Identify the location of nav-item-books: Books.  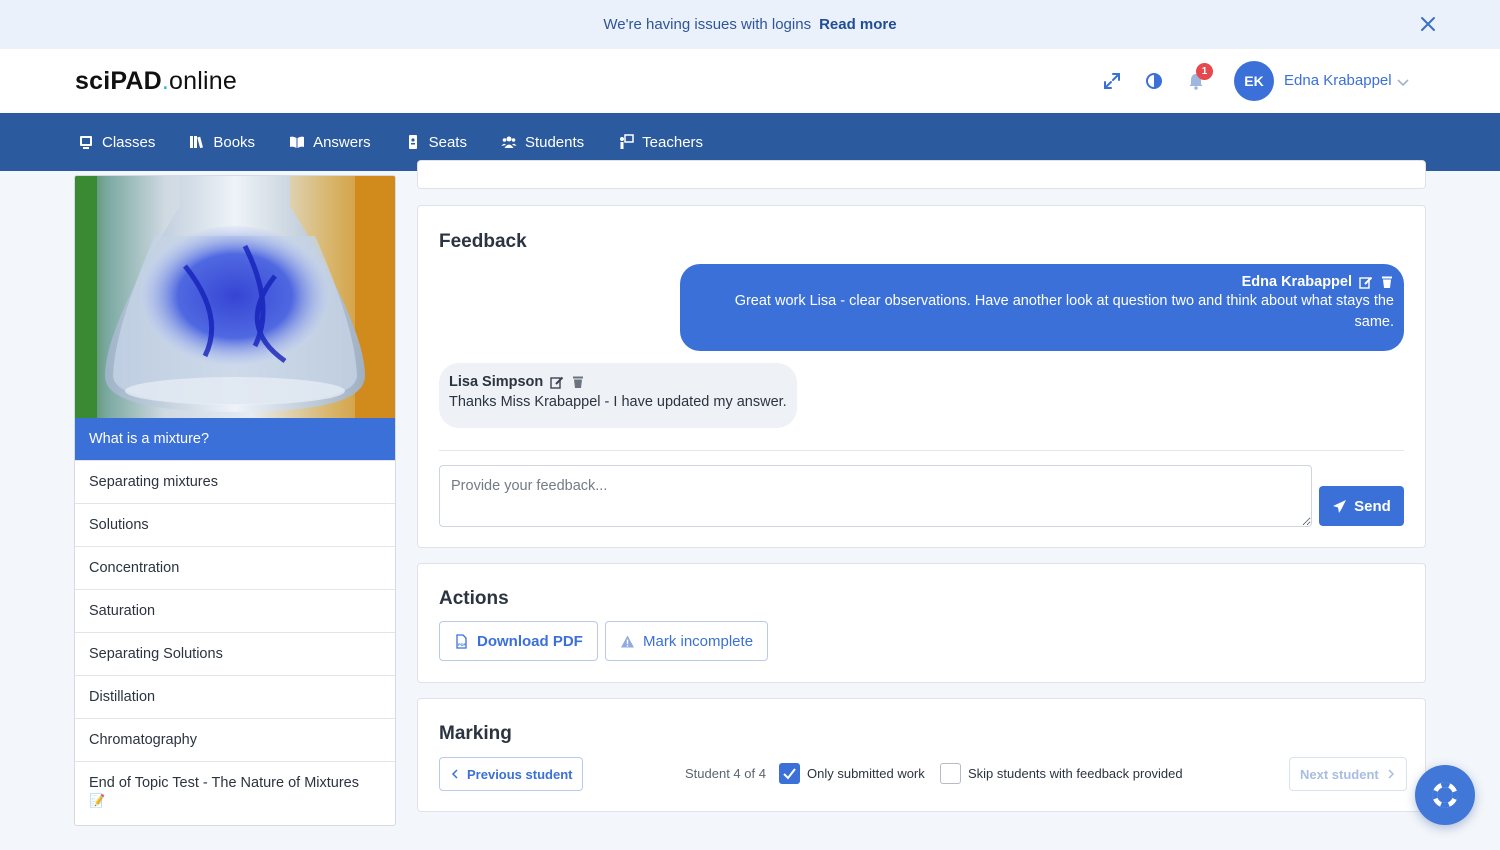
(222, 142).